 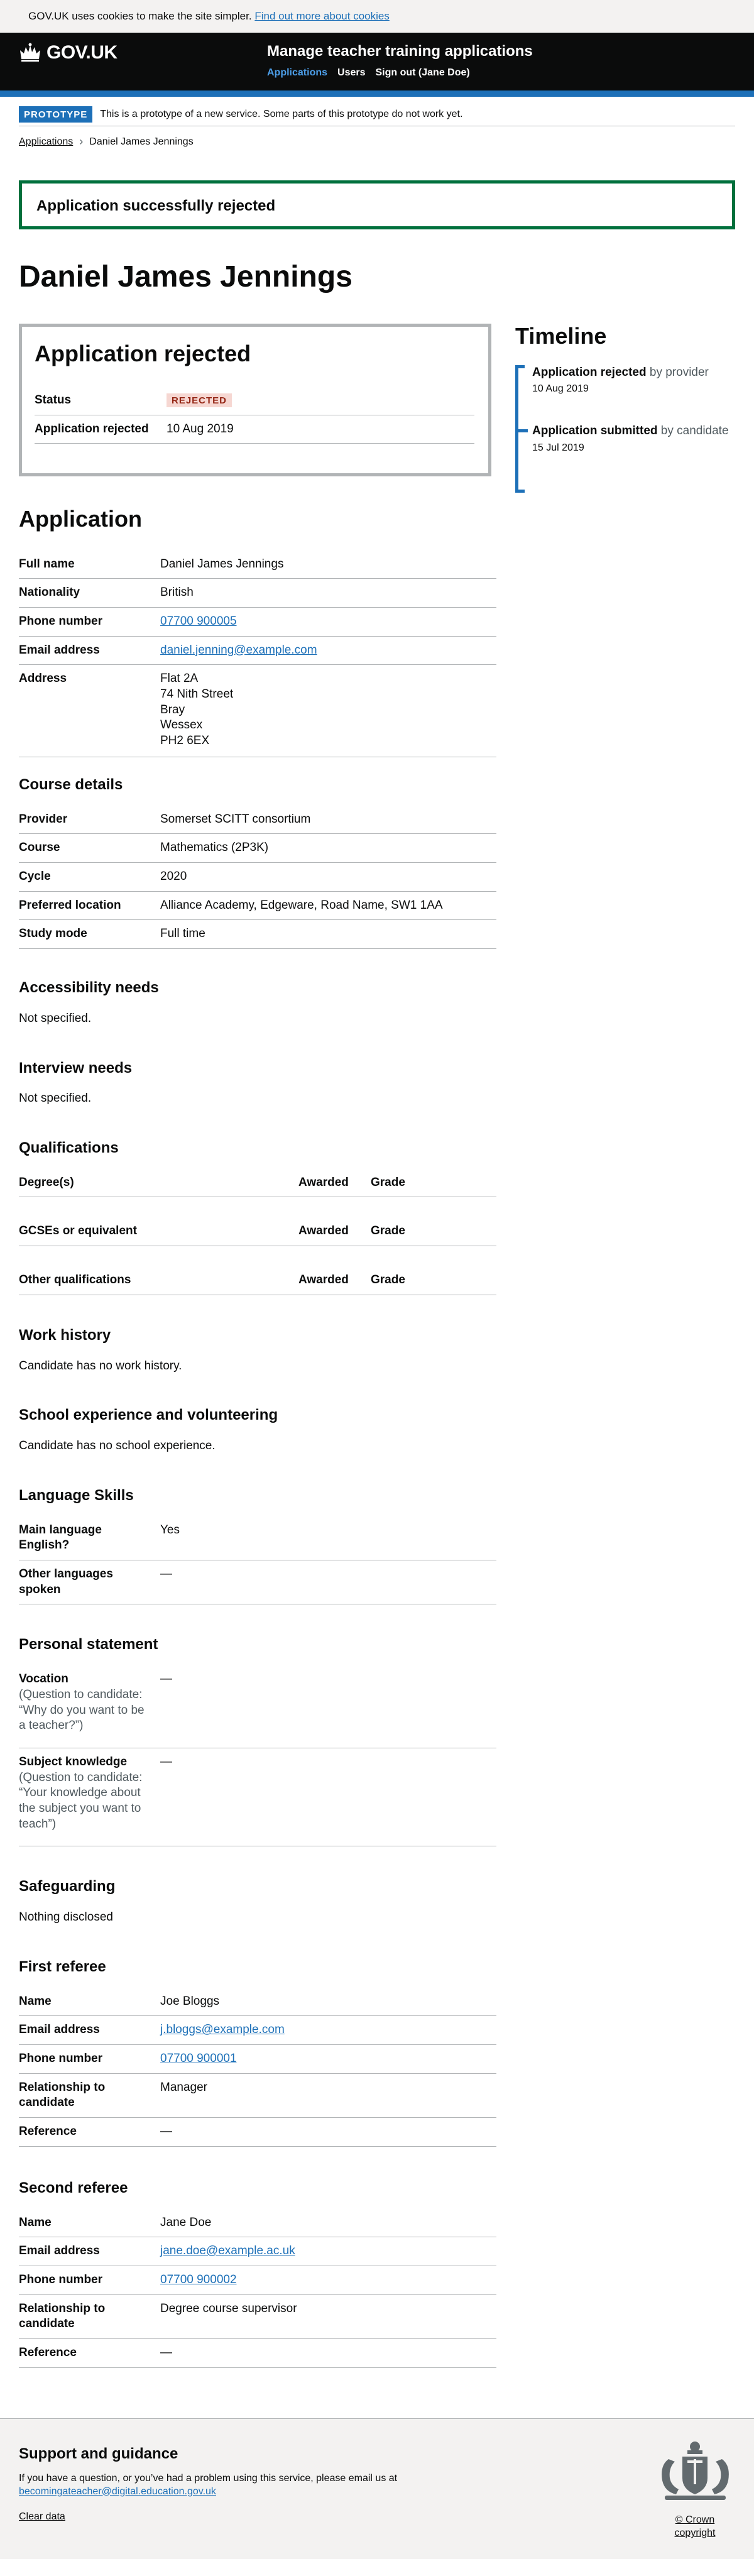 I want to click on crest-graphic, so click(x=695, y=2470).